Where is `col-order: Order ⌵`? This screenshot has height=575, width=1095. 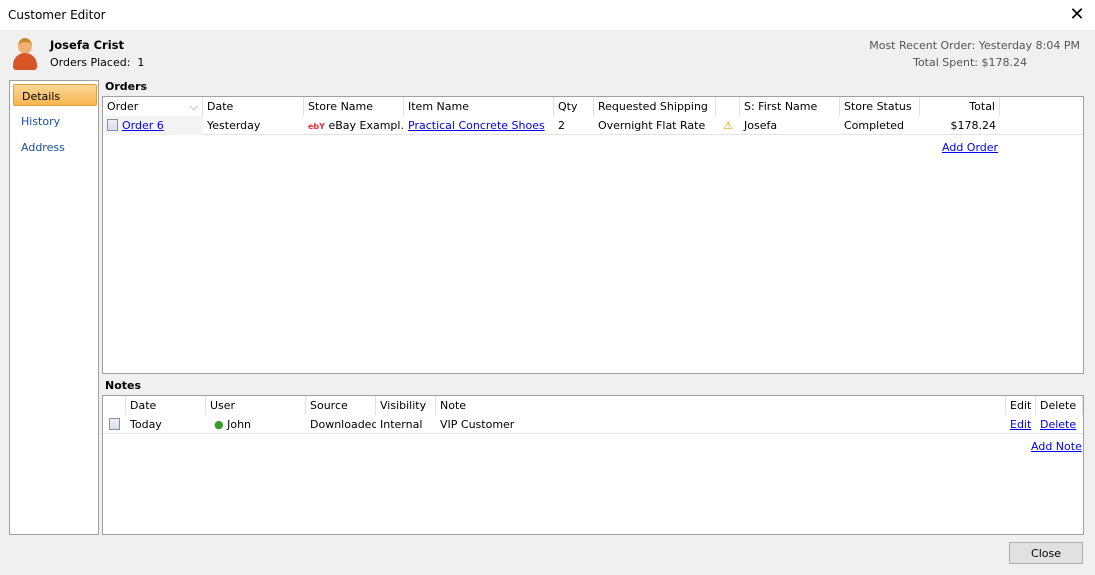 col-order: Order ⌵ is located at coordinates (153, 106).